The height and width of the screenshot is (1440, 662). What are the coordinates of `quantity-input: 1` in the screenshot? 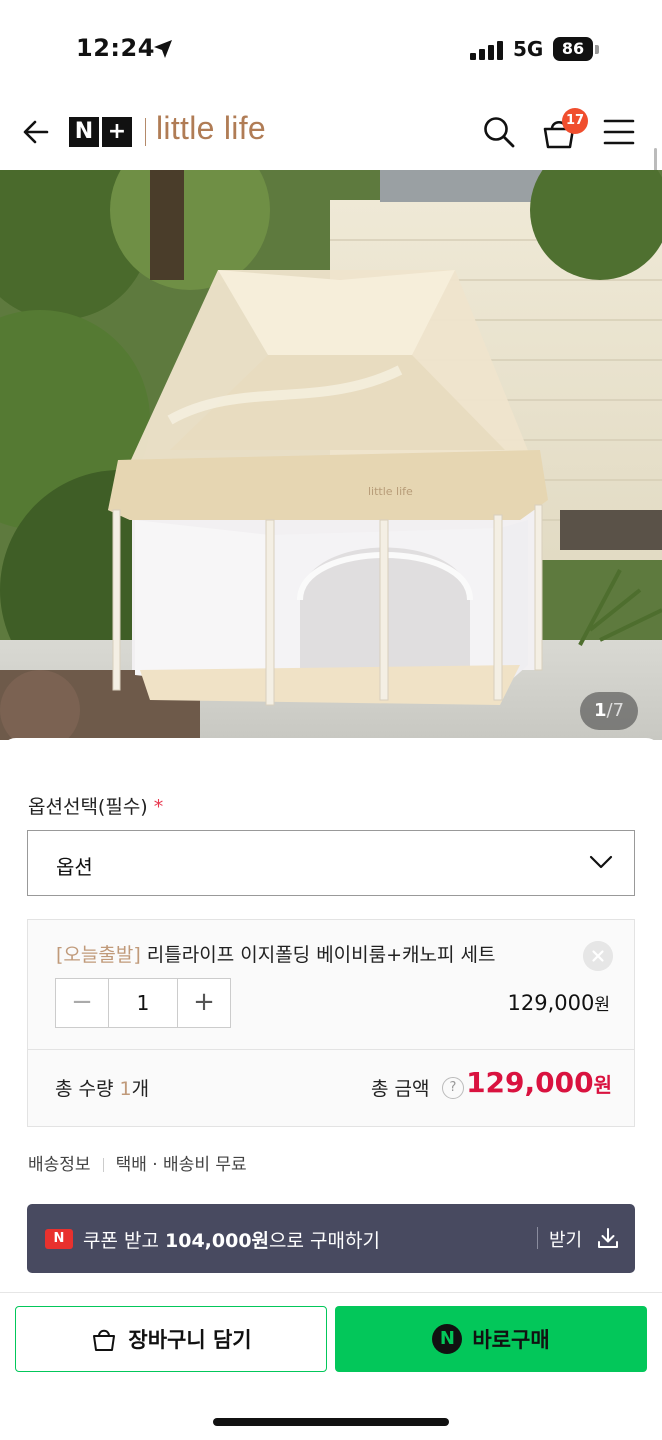 It's located at (143, 1003).